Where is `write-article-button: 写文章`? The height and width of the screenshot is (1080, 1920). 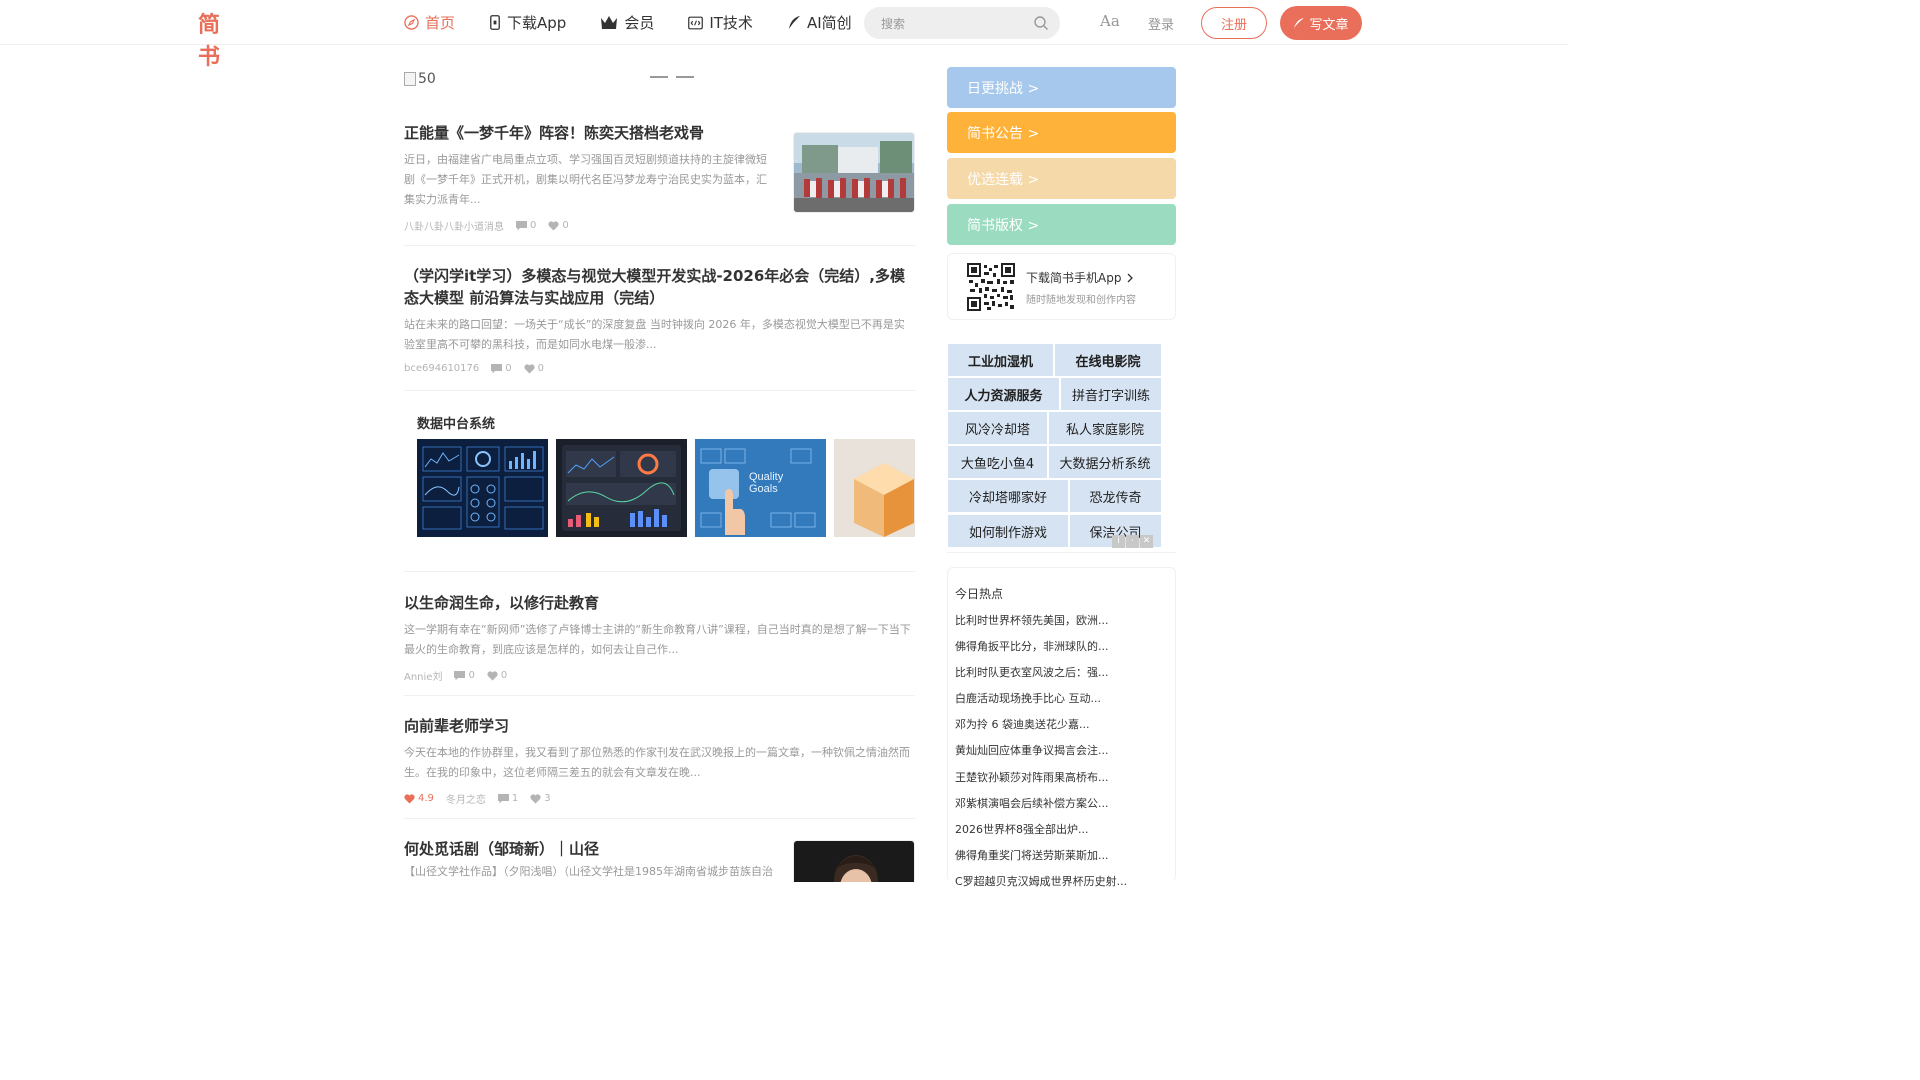
write-article-button: 写文章 is located at coordinates (1321, 23).